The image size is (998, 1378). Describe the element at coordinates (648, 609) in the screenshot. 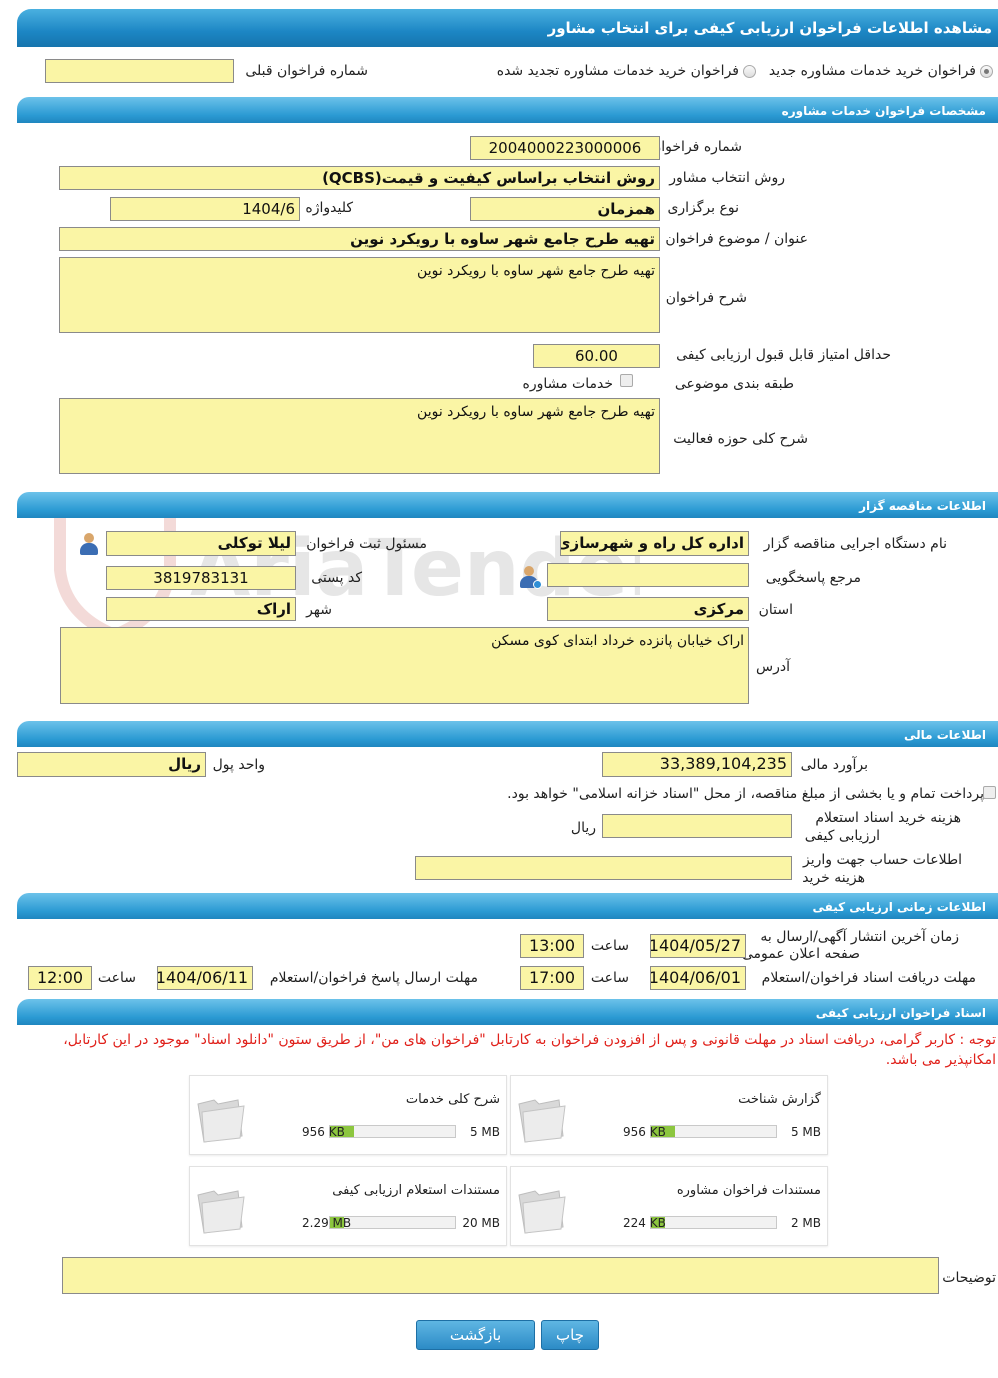

I see `province-field: مرکزی` at that location.